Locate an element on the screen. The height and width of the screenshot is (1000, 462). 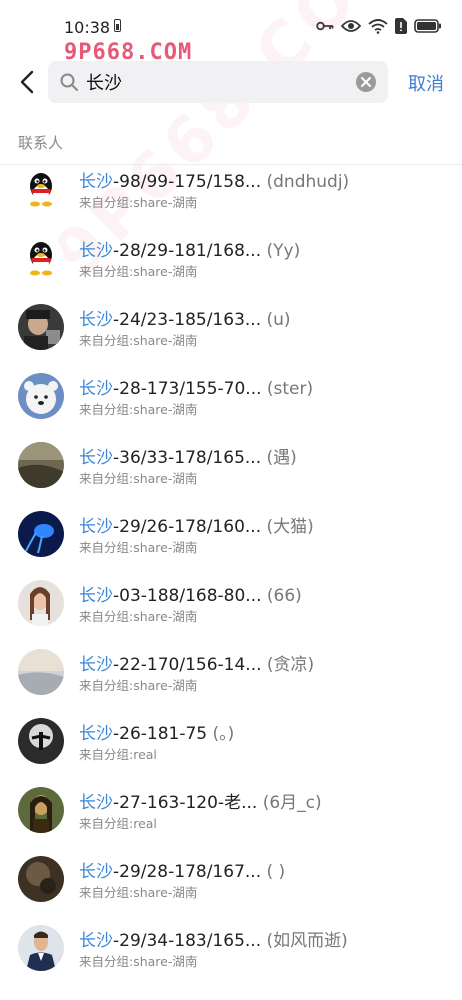
contact-row: 长沙-29/26-178/160... (大猫) 来自分组:share-湖南 is located at coordinates (231, 545).